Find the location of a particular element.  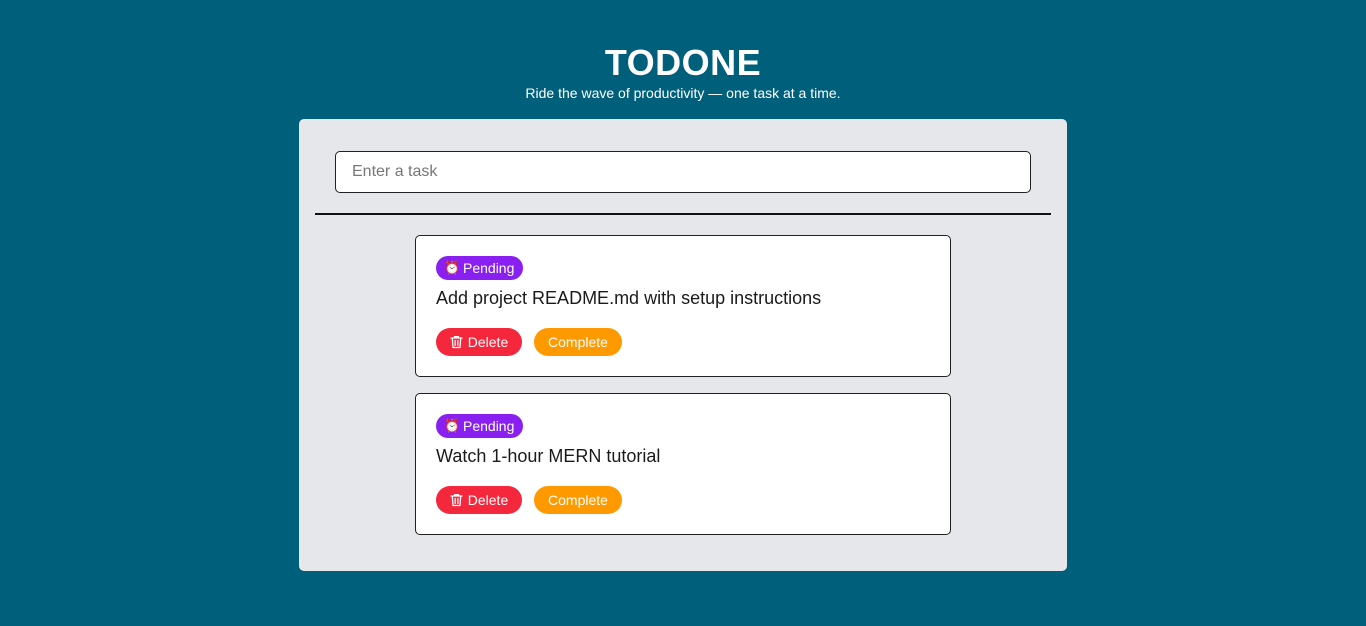

app-title: TODONE is located at coordinates (683, 62).